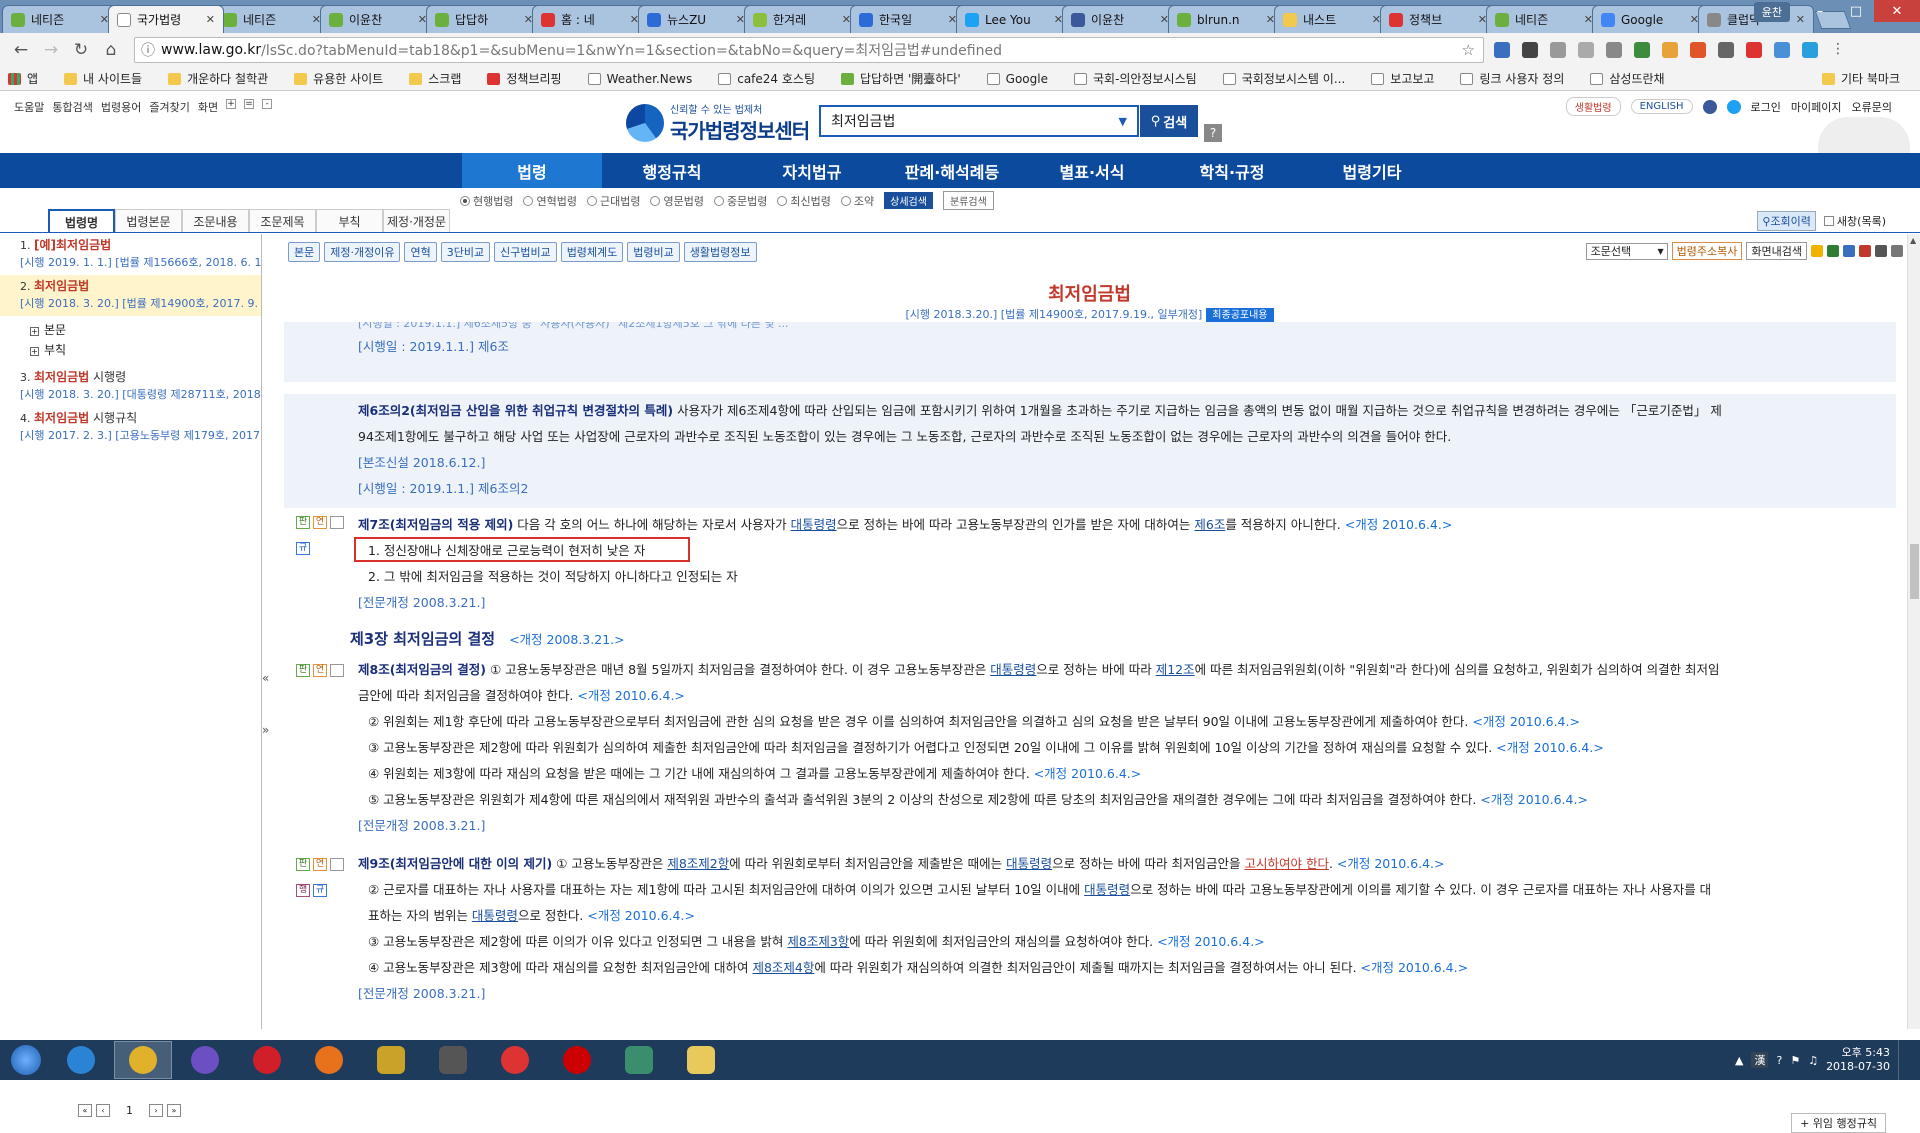 This screenshot has height=1133, width=1920. I want to click on article-8-3-link: 제8조제3항, so click(818, 941).